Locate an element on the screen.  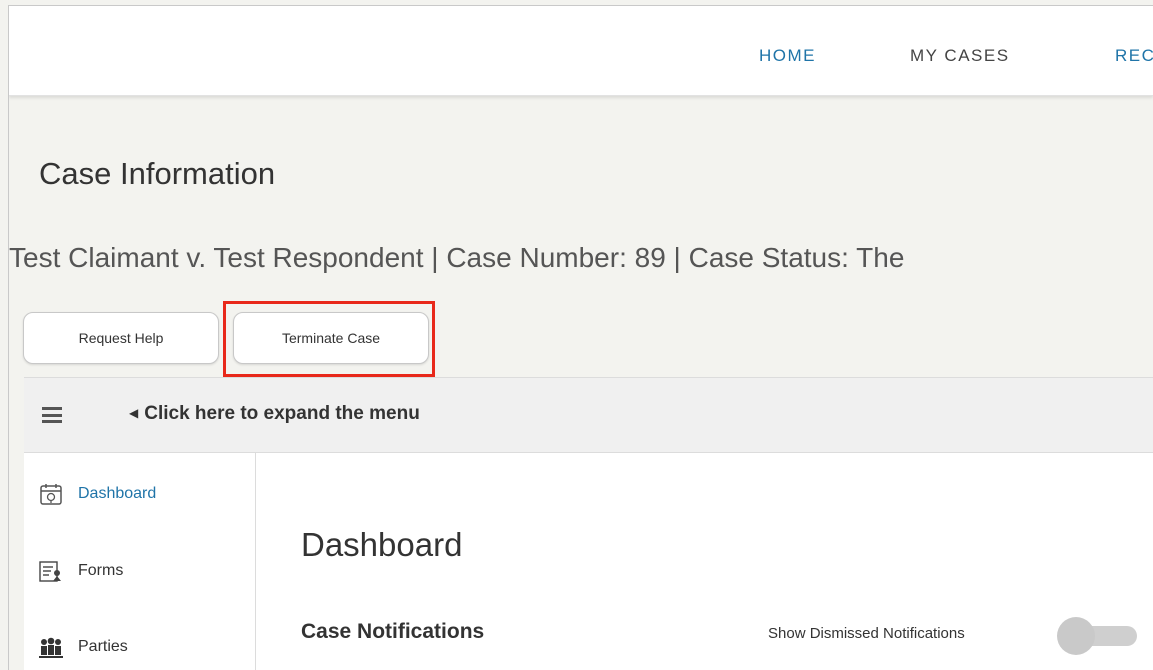
sidebar-item-dashboard: Dashboard is located at coordinates (97, 494).